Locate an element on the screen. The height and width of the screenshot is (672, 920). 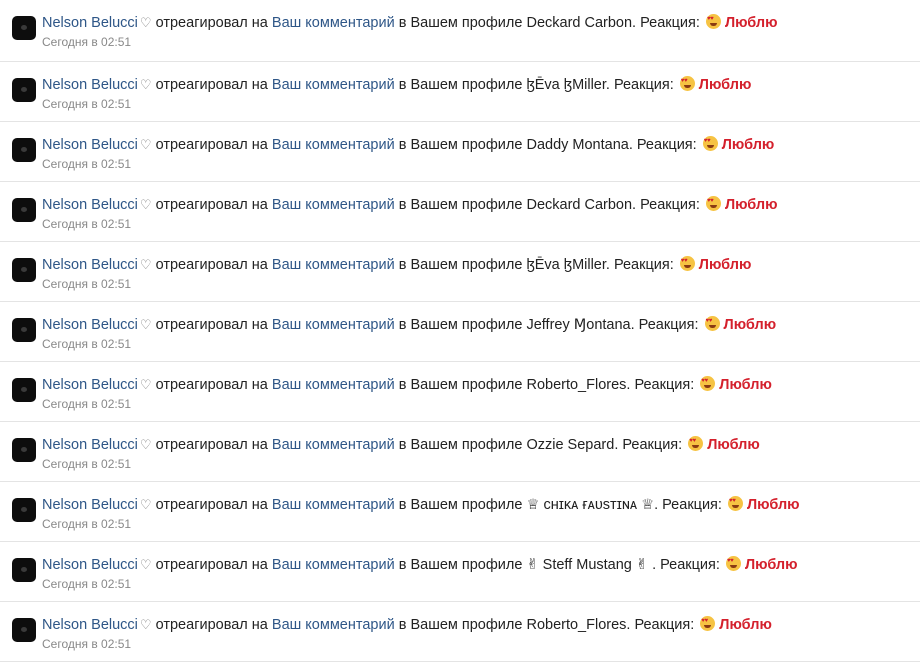
profile-name: Ozzie Separd is located at coordinates (570, 445).